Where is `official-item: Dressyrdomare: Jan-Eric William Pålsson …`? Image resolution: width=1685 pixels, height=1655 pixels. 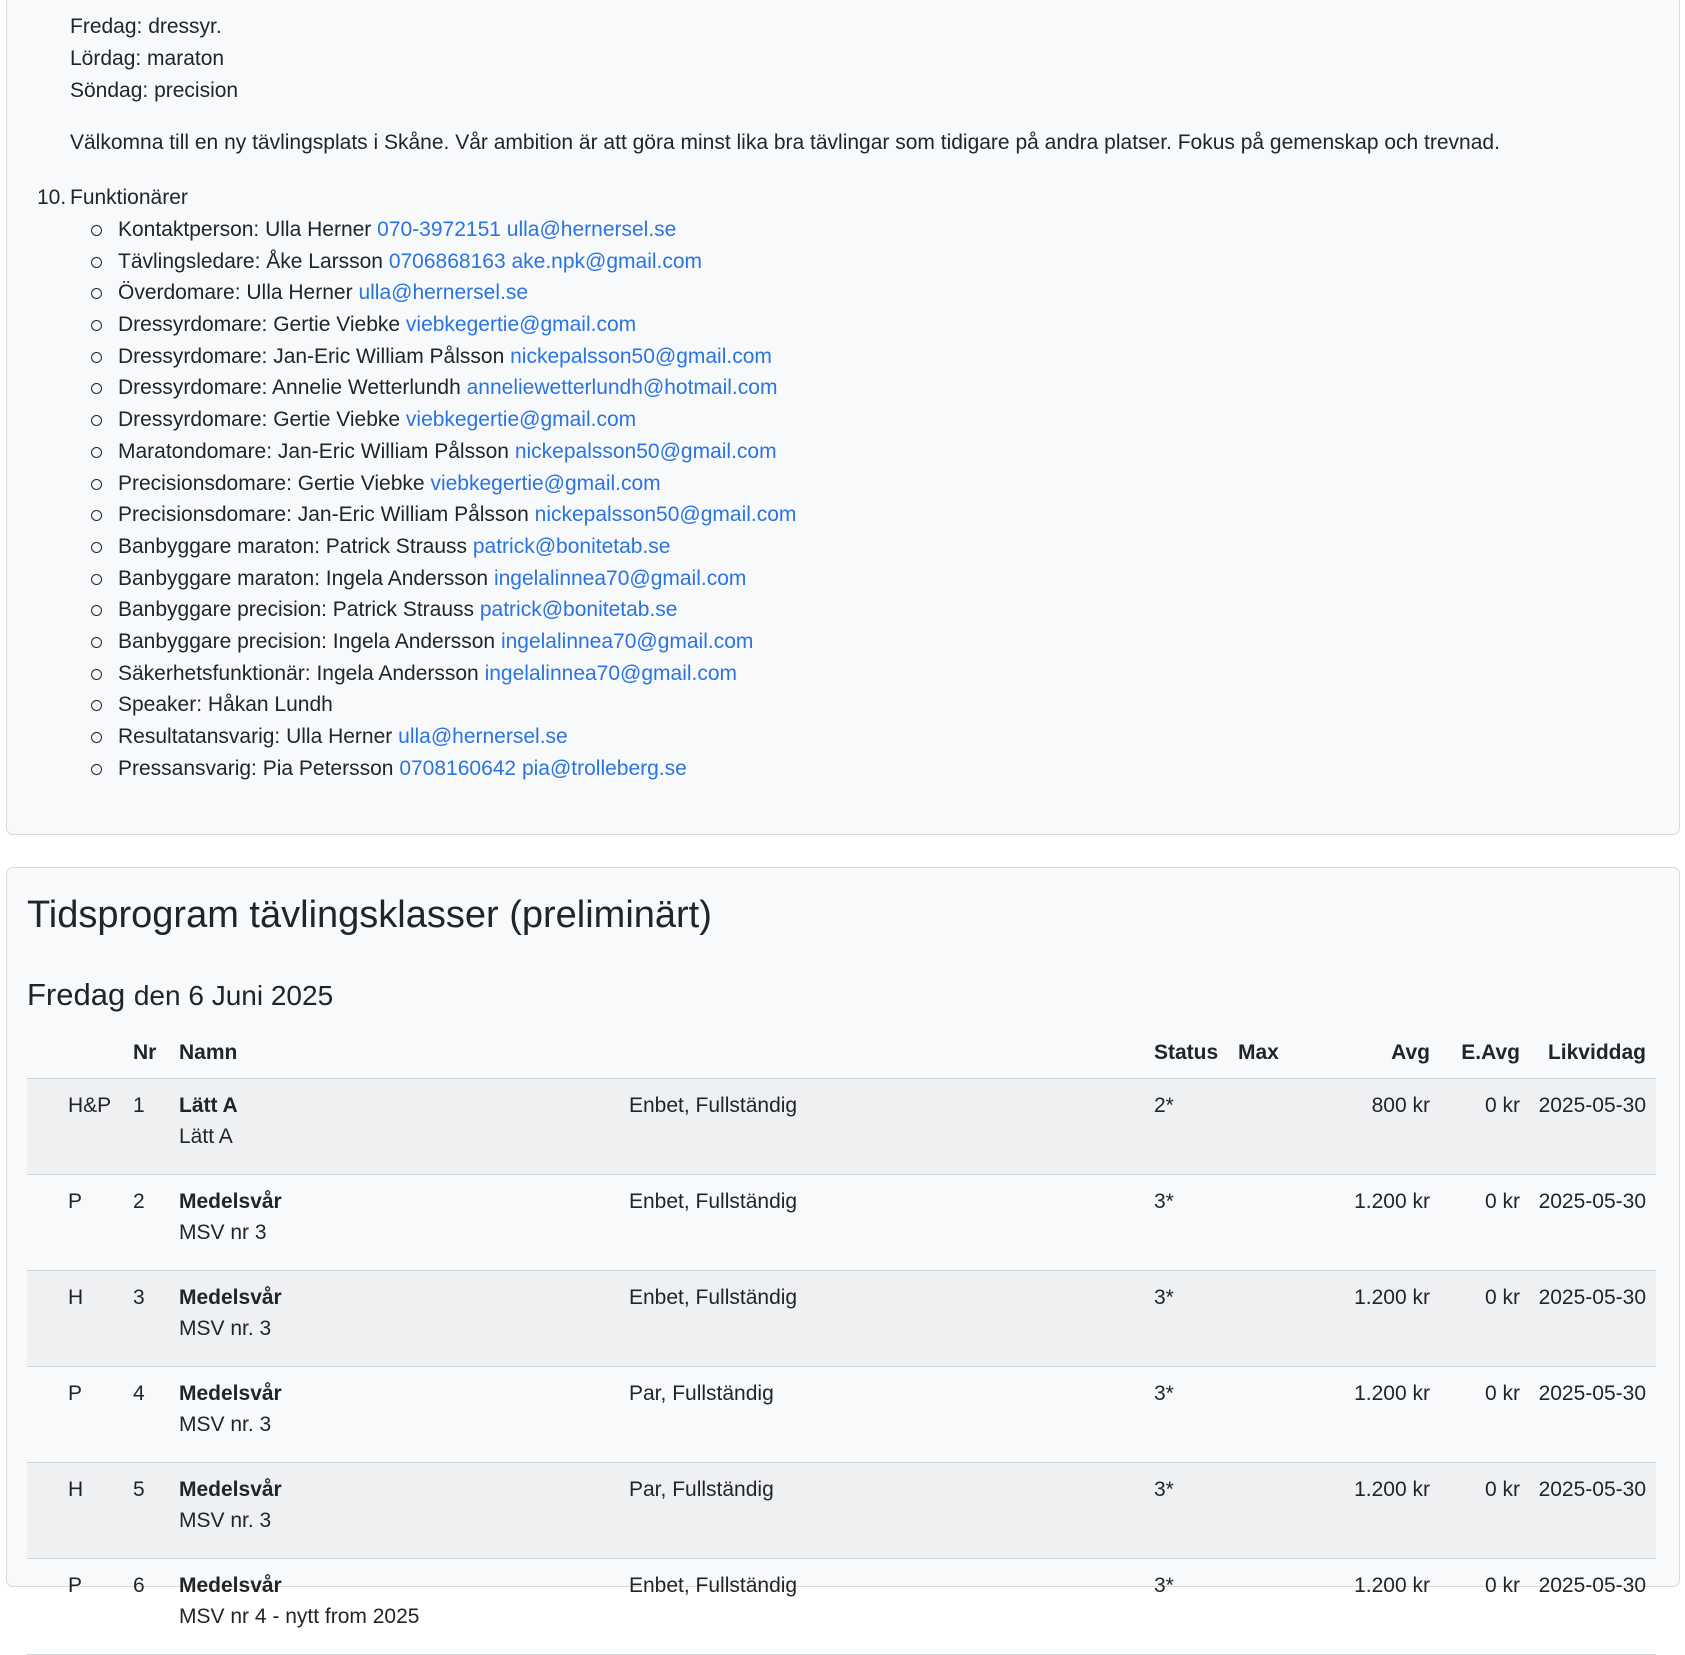
official-item: Dressyrdomare: Jan-Eric William Pålsson … is located at coordinates (443, 357).